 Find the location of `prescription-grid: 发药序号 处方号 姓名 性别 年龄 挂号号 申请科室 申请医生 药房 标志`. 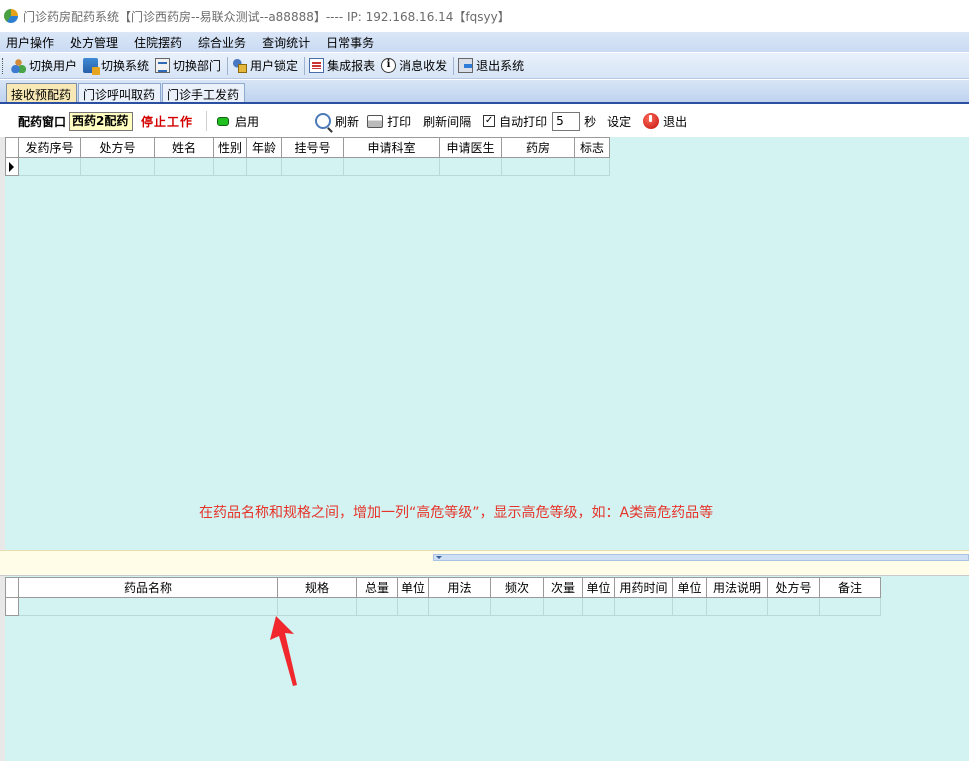

prescription-grid: 发药序号 处方号 姓名 性别 年龄 挂号号 申请科室 申请医生 药房 标志 is located at coordinates (307, 156).